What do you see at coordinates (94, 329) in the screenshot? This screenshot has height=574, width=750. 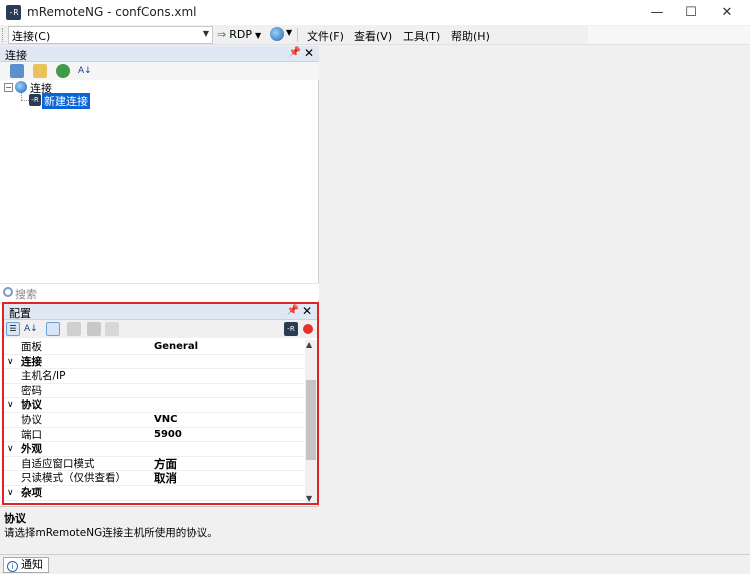 I see `inheritance-icon` at bounding box center [94, 329].